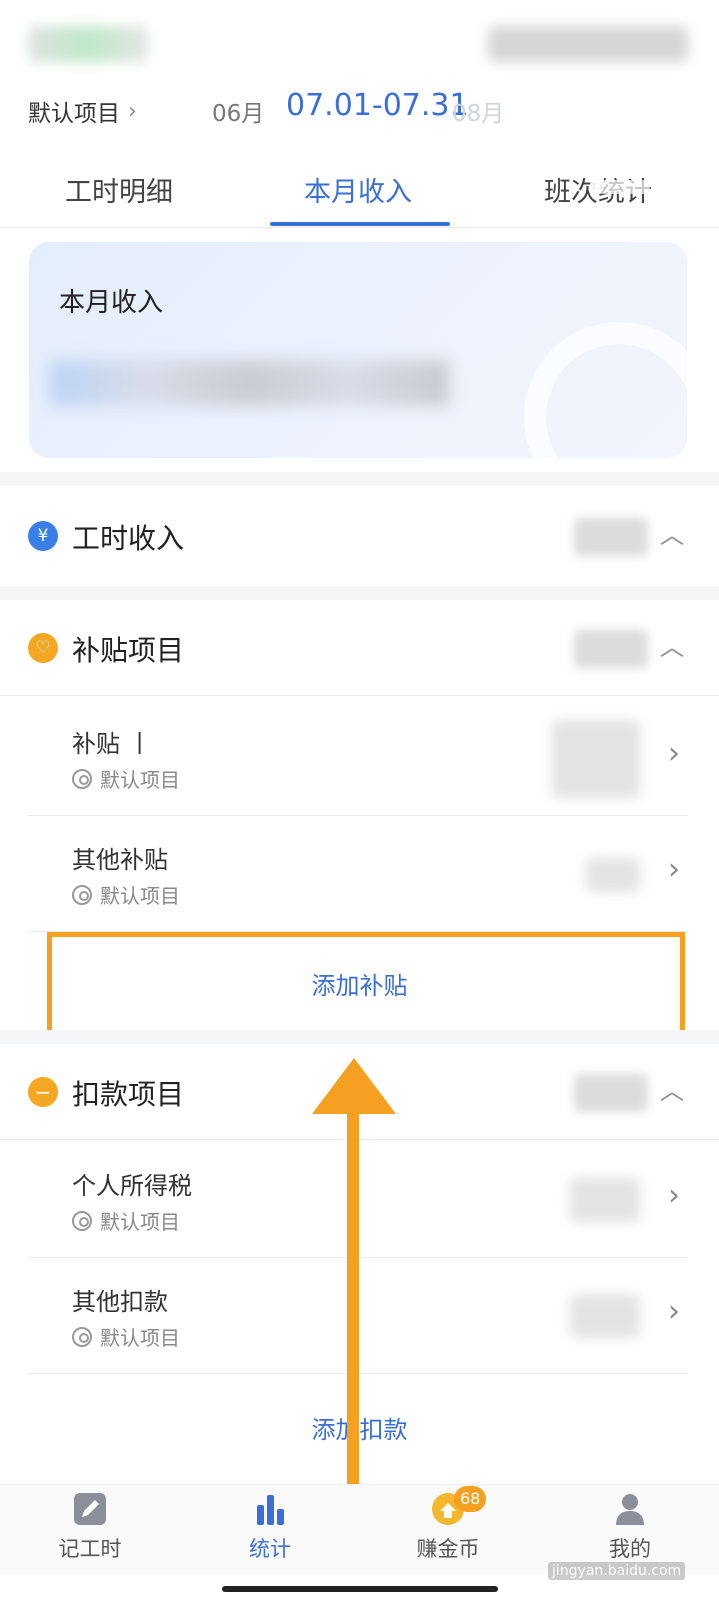  I want to click on home-indicator, so click(360, 1589).